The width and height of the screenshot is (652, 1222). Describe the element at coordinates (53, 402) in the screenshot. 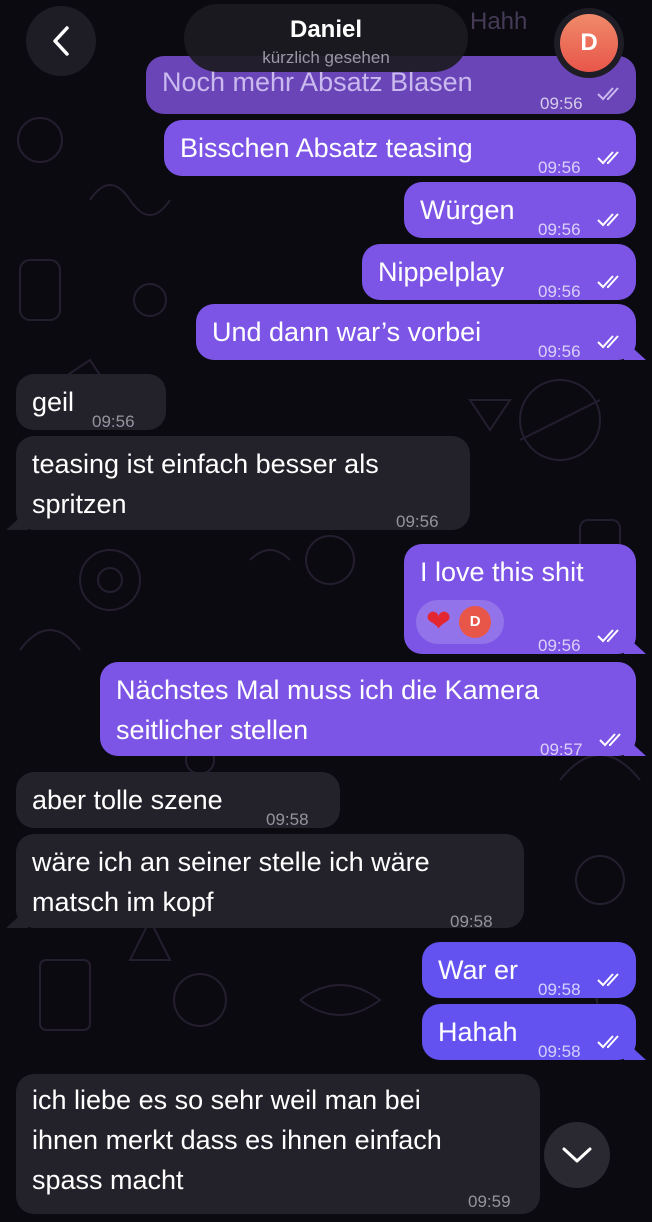

I see `message-text: geil` at that location.